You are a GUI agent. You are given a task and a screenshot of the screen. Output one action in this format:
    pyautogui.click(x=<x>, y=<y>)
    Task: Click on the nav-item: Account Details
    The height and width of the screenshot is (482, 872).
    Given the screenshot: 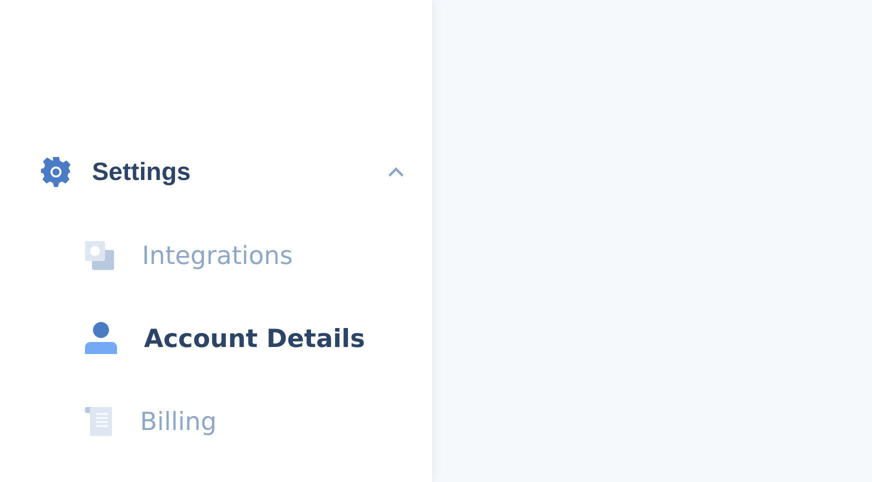 What is the action you would take?
    pyautogui.click(x=224, y=338)
    